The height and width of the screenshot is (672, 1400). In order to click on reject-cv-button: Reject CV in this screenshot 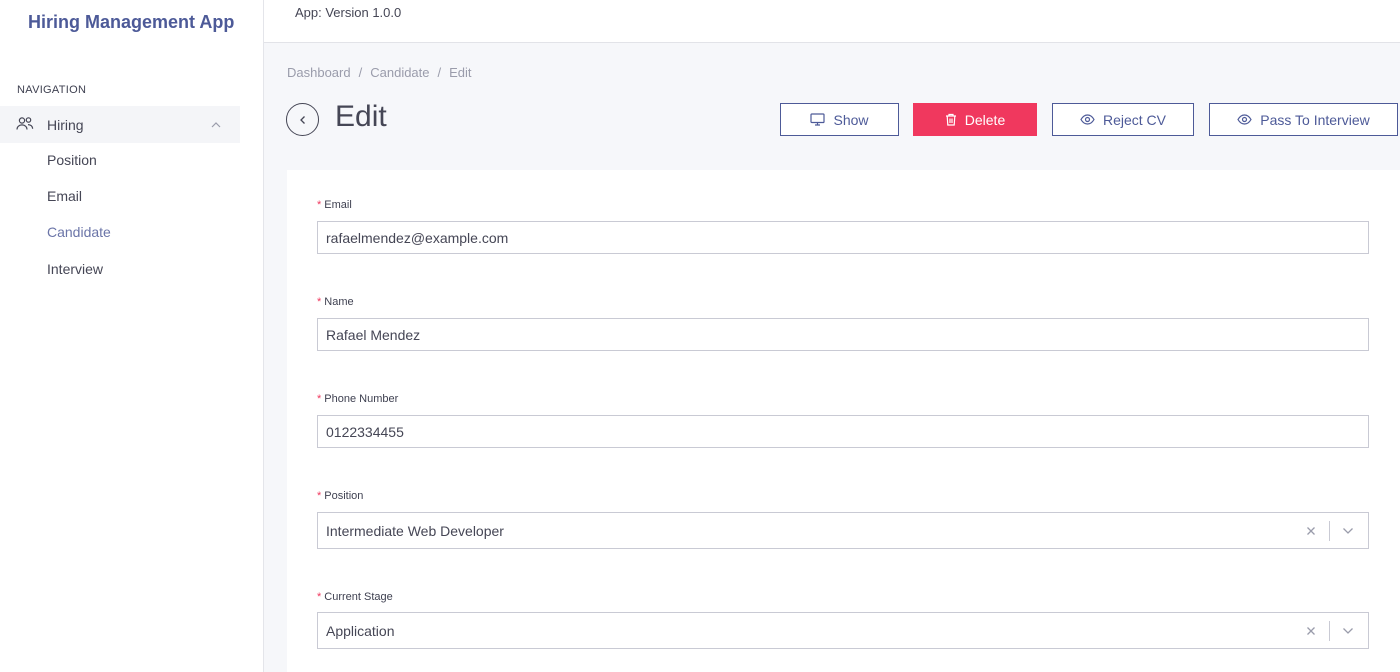, I will do `click(1123, 119)`.